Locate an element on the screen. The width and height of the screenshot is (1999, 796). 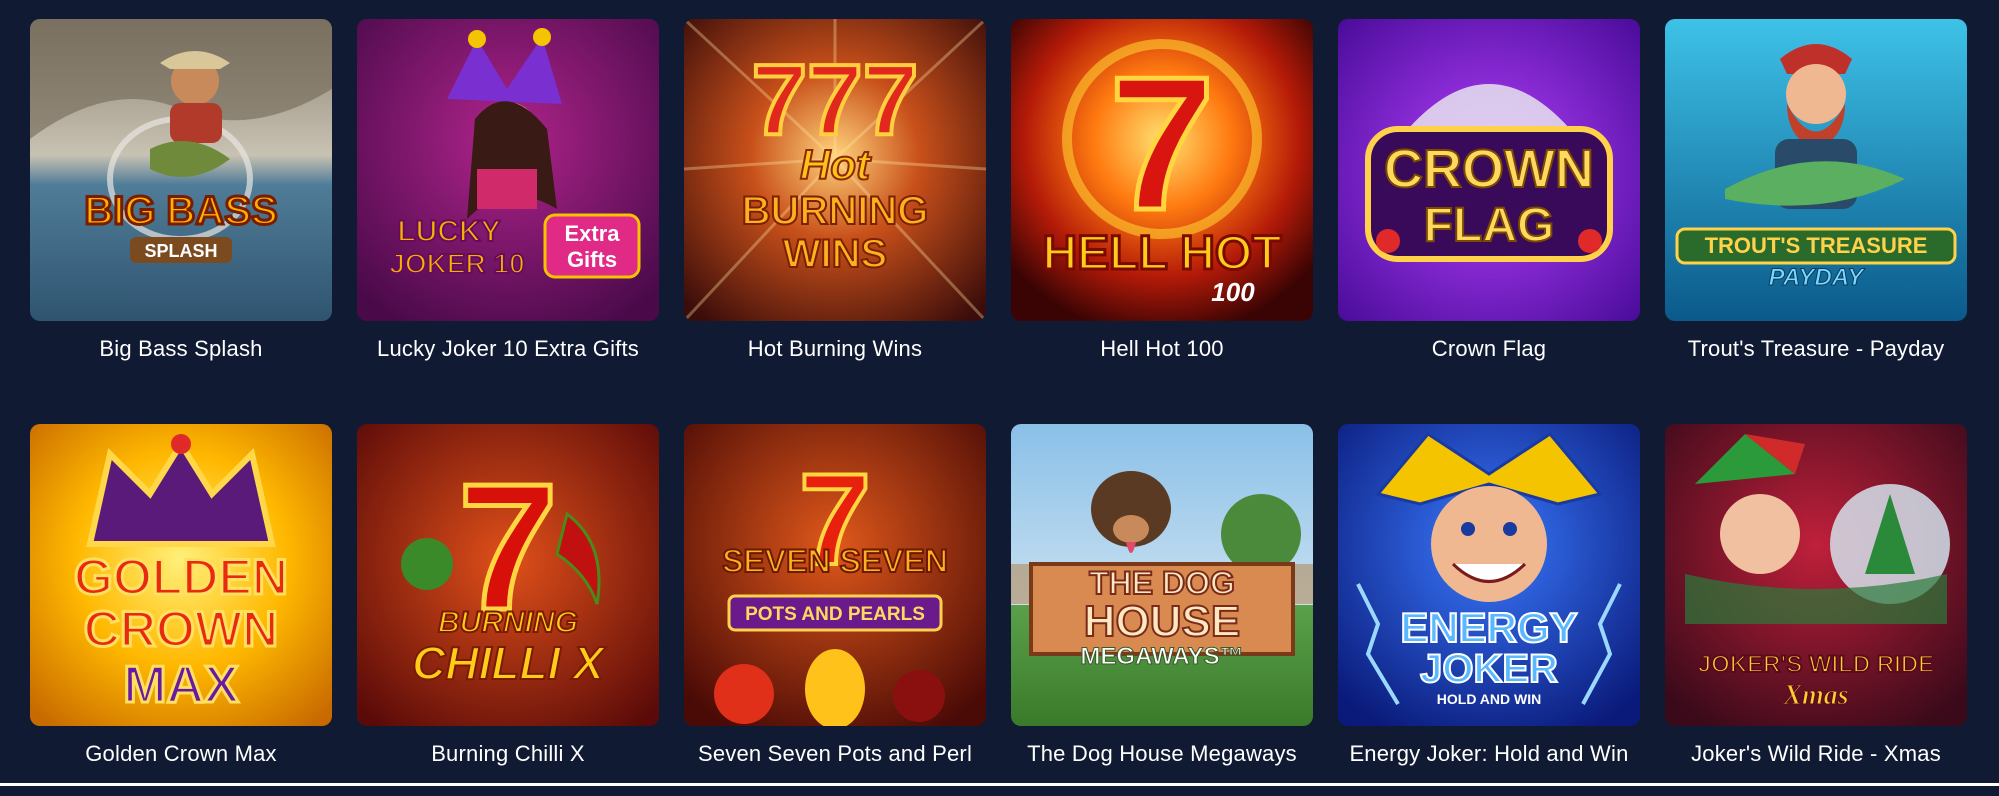
art-title: TROUT'S TREASURE is located at coordinates (1816, 245).